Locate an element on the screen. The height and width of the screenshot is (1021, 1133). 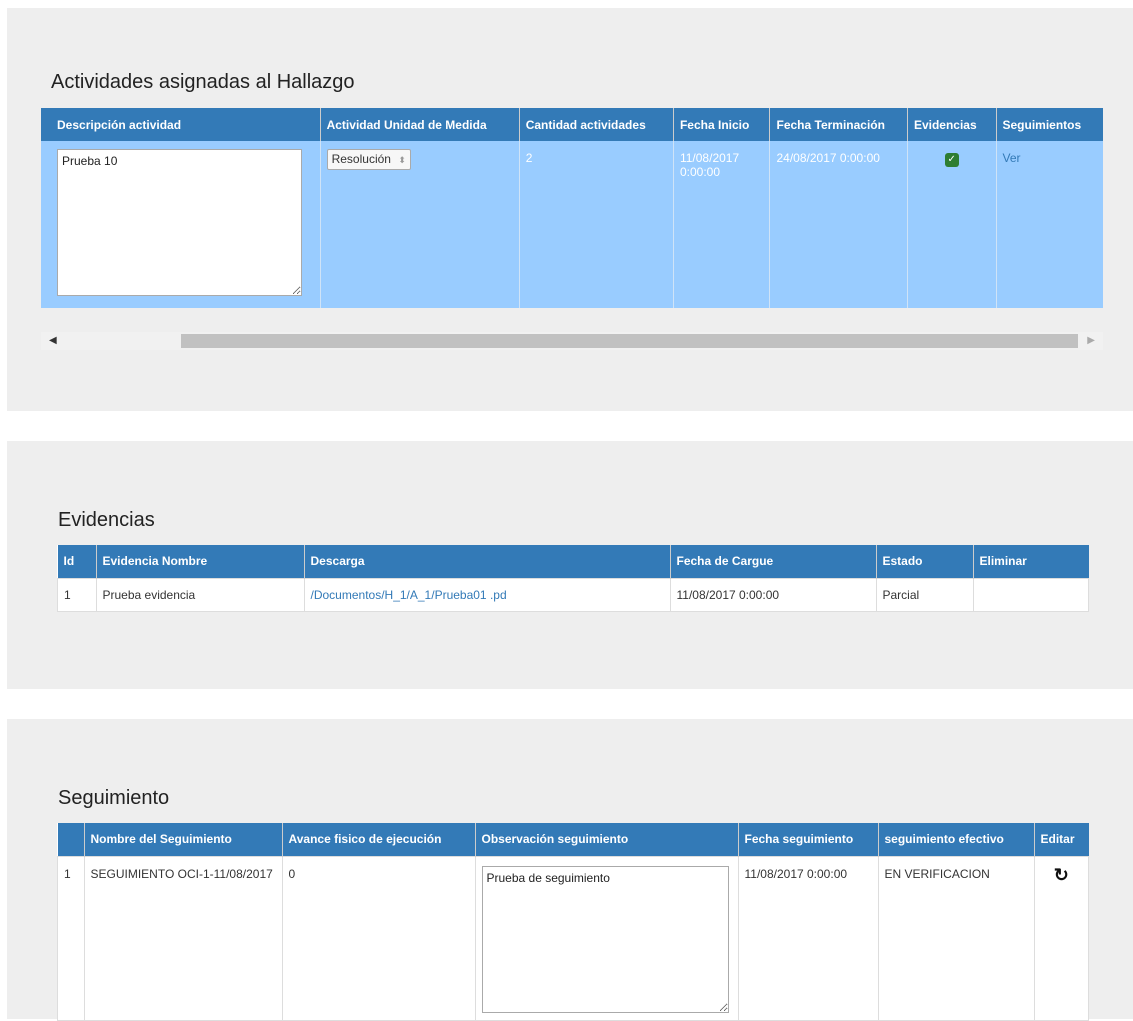
seguimientos-ver-link: Ver is located at coordinates (1012, 158).